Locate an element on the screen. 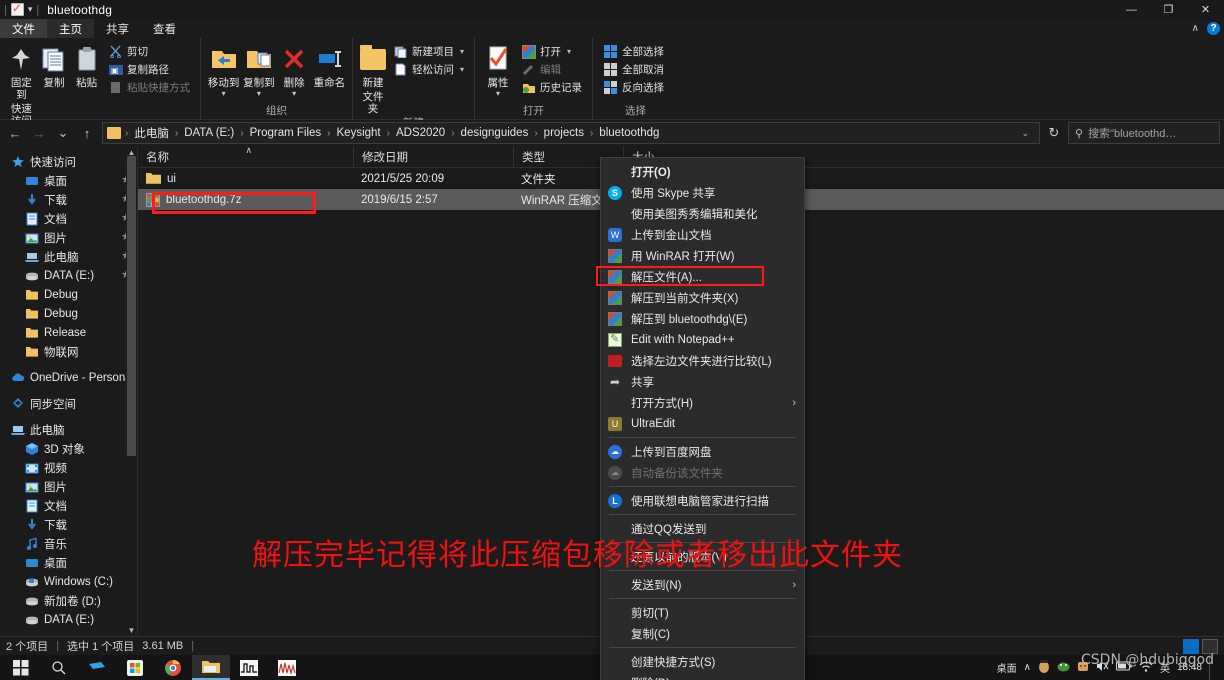 This screenshot has height=680, width=1224. collapse-ribbon-icon: ∧ is located at coordinates (1195, 28).